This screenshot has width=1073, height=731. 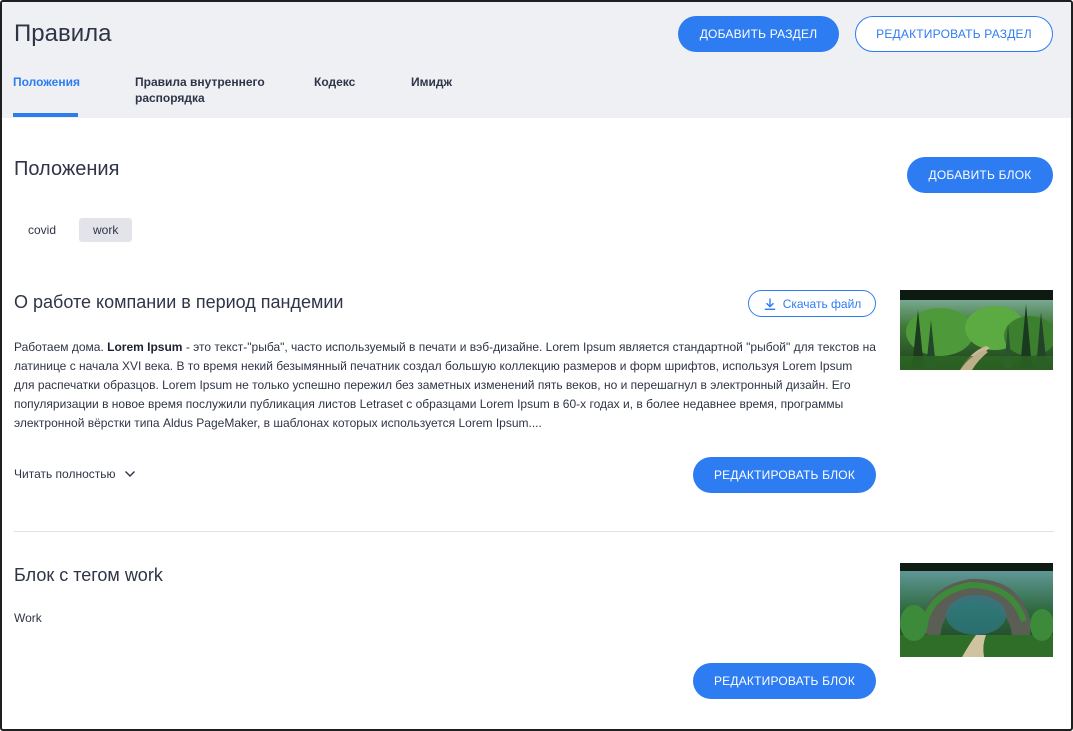 I want to click on rock-cave-aquascape-image, so click(x=976, y=610).